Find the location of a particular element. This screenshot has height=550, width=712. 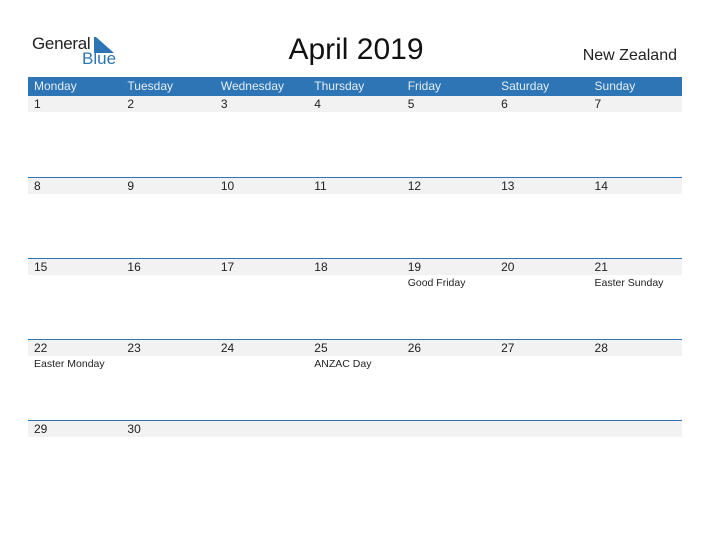

day-number: 2 is located at coordinates (168, 104).